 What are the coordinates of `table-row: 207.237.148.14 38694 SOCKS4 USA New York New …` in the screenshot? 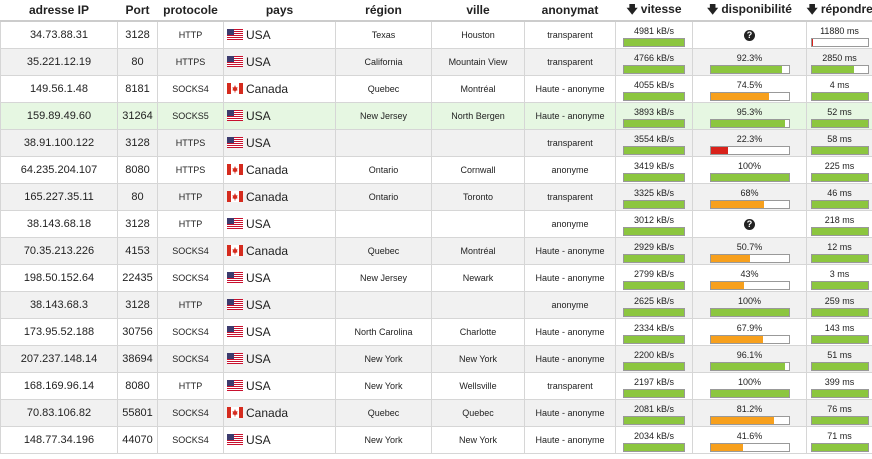 It's located at (436, 359).